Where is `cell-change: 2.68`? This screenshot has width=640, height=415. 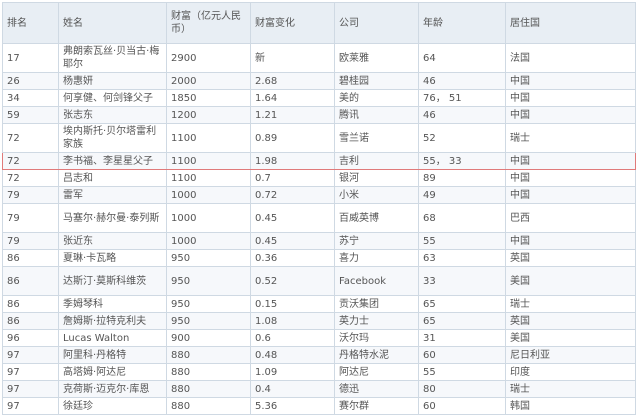
cell-change: 2.68 is located at coordinates (292, 81).